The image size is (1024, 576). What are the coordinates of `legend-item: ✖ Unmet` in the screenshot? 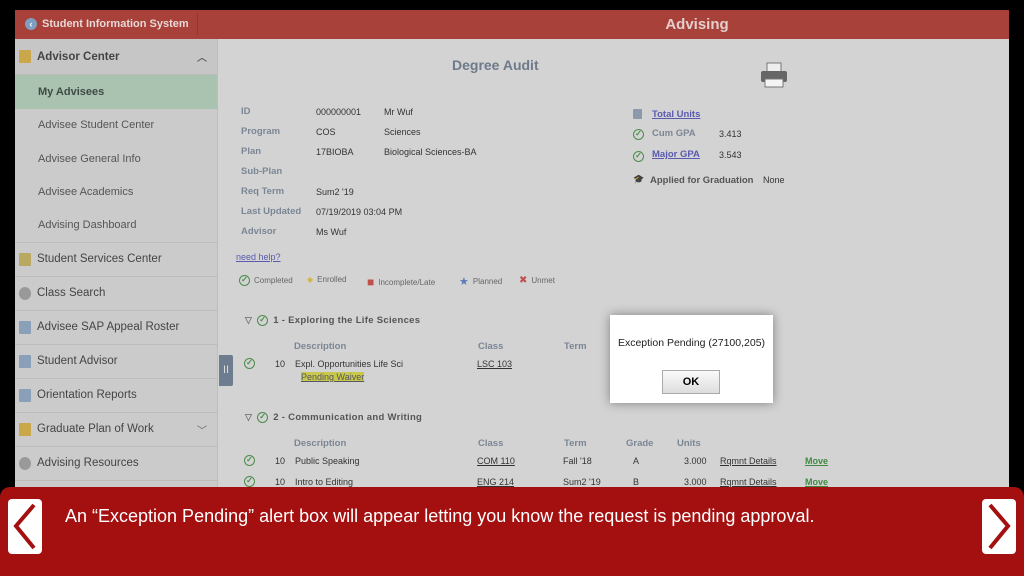 It's located at (537, 280).